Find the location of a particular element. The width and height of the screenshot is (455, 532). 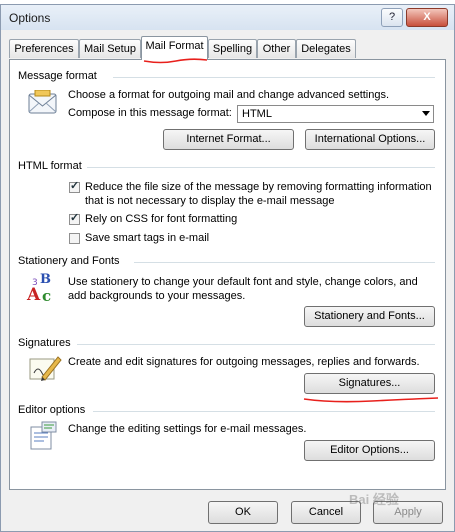

help-button: ? is located at coordinates (392, 17).